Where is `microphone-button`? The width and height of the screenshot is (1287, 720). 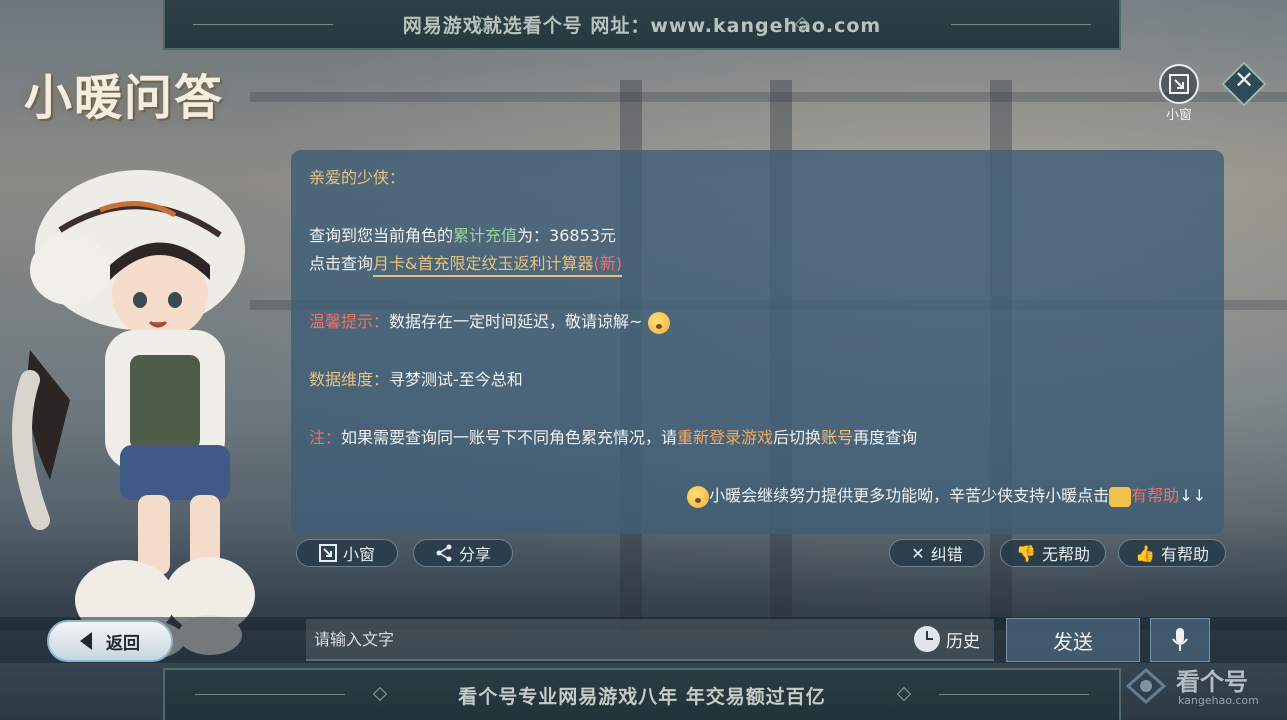
microphone-button is located at coordinates (1180, 640).